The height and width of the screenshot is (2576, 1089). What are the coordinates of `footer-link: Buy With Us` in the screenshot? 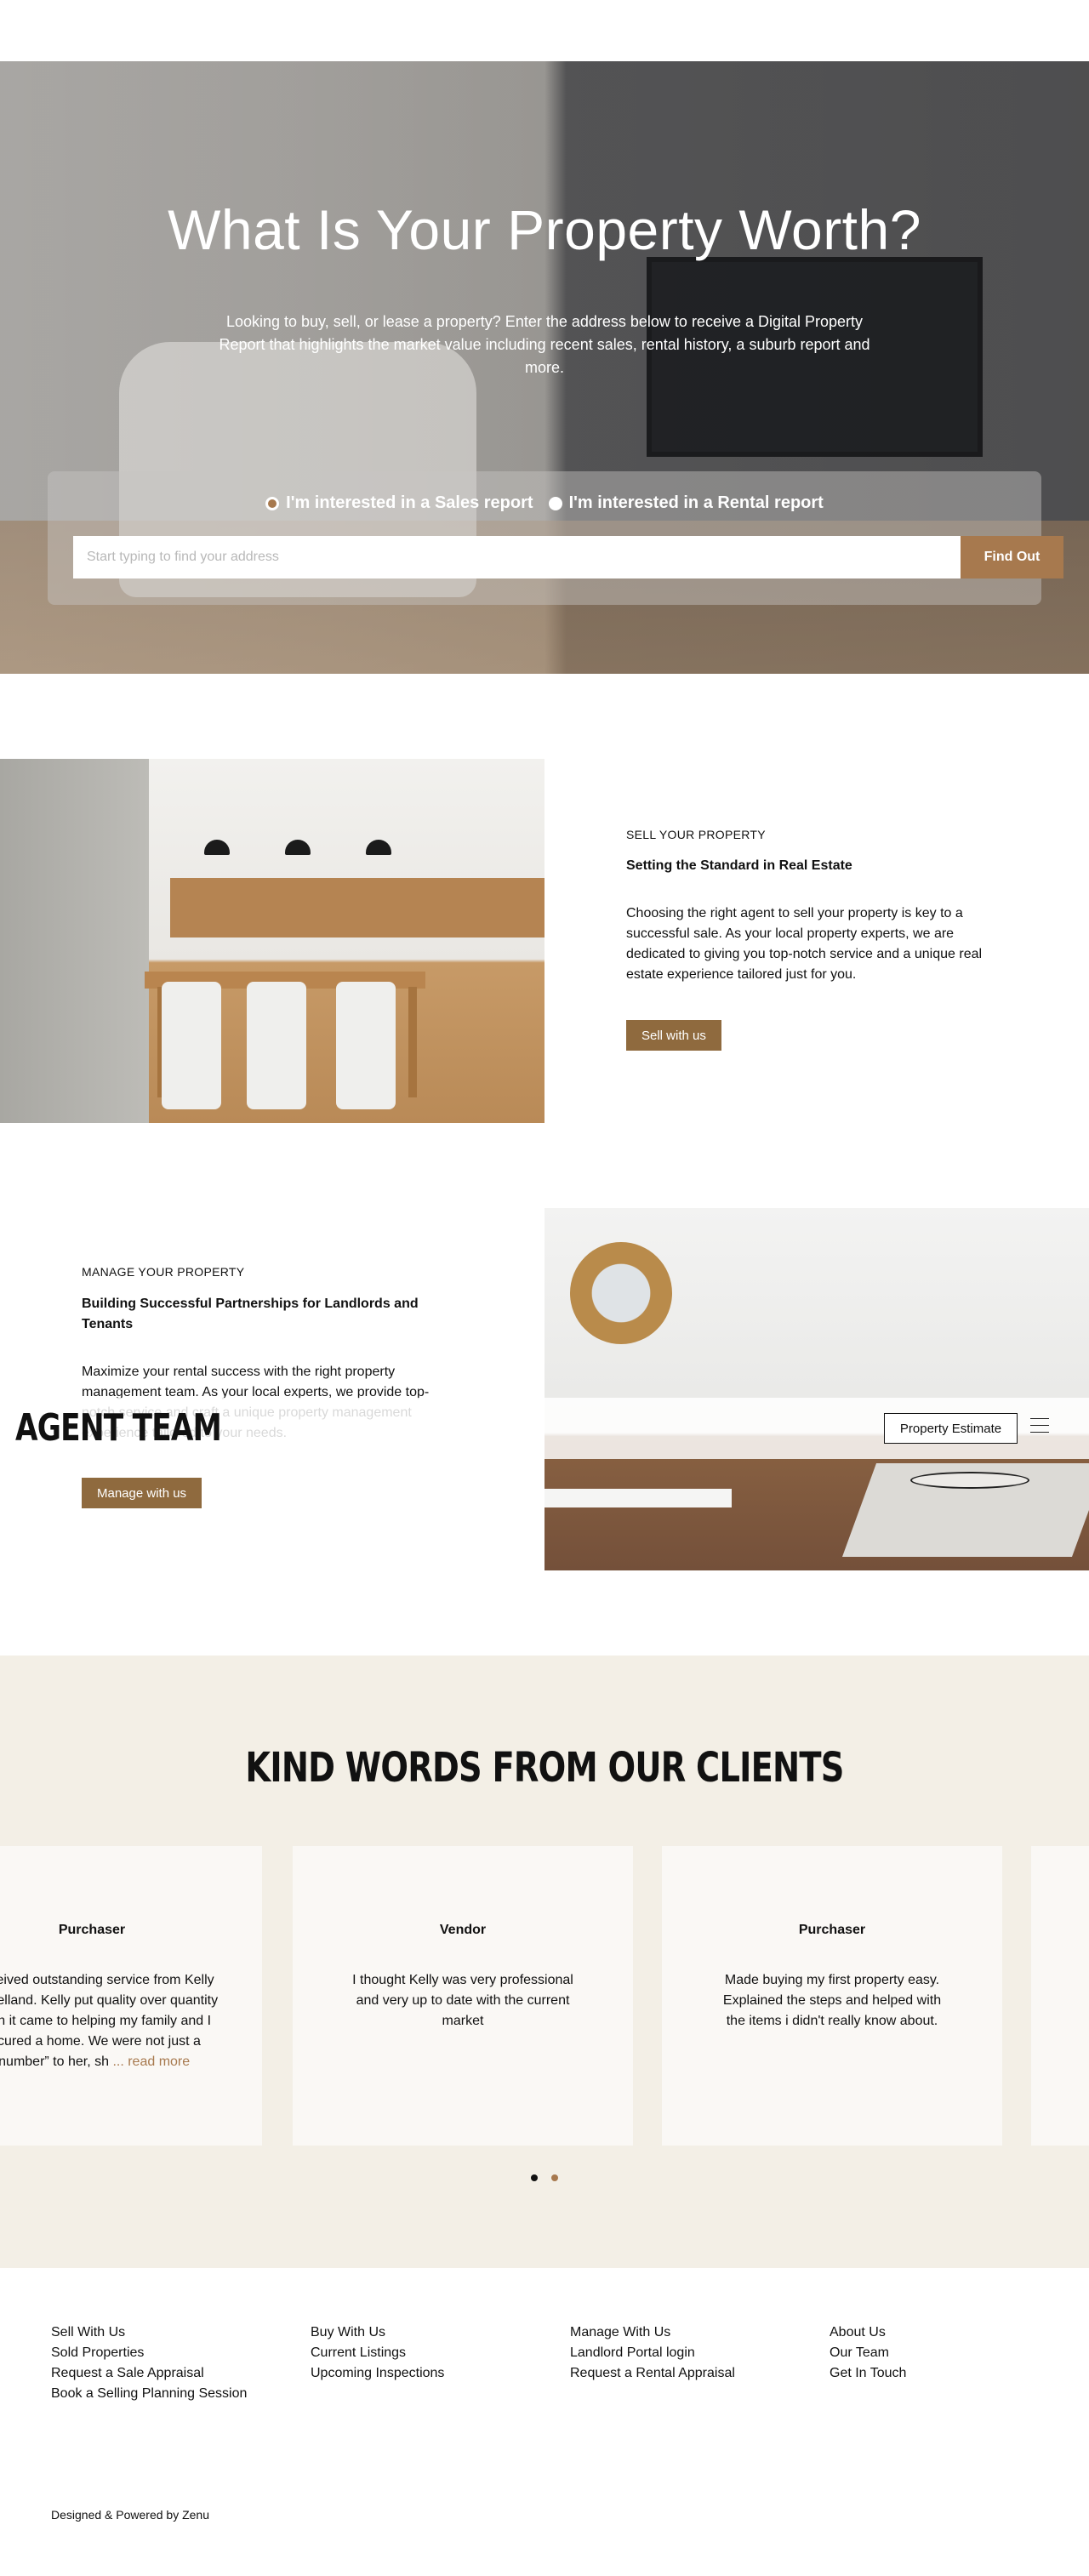 It's located at (377, 2333).